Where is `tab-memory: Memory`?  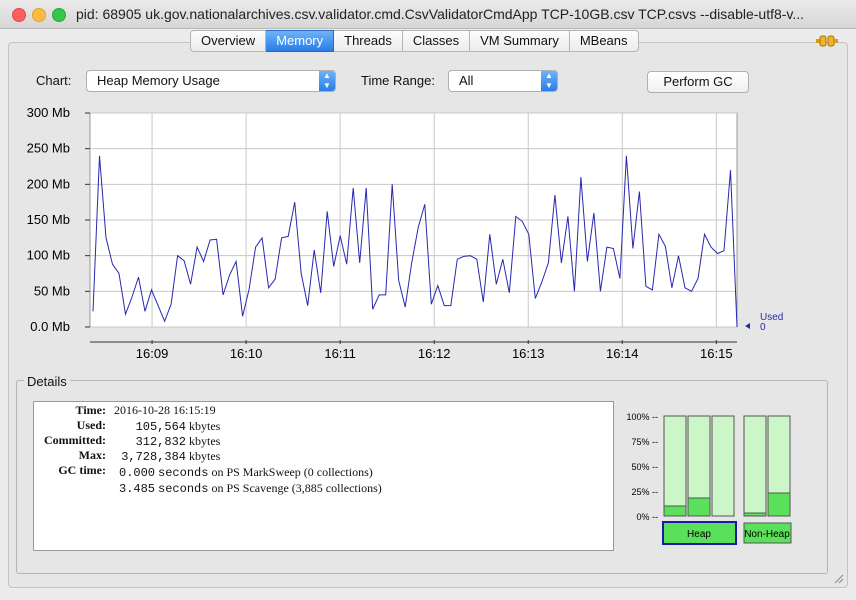
tab-memory: Memory is located at coordinates (300, 41).